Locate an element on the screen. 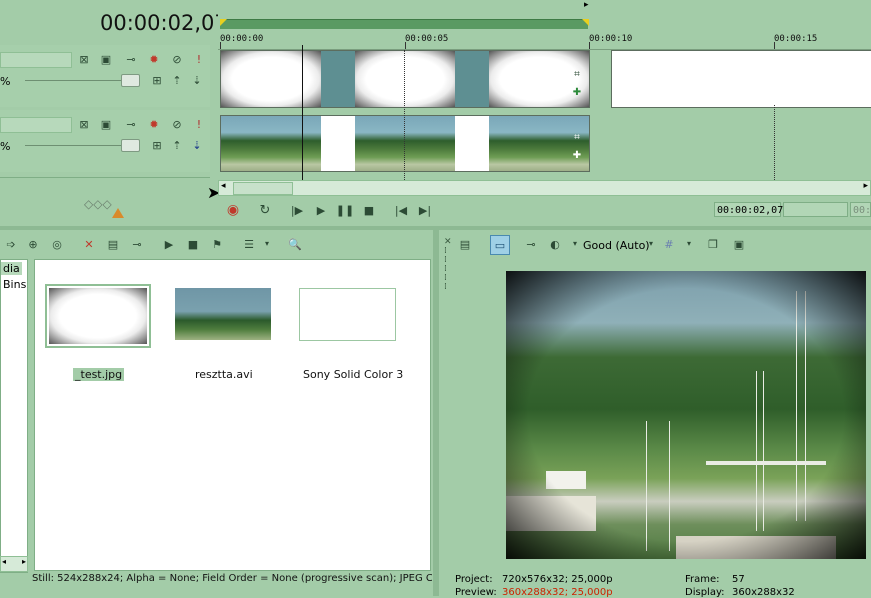 The image size is (871, 598). project-value: 720x576x32; 25,000p is located at coordinates (557, 579).